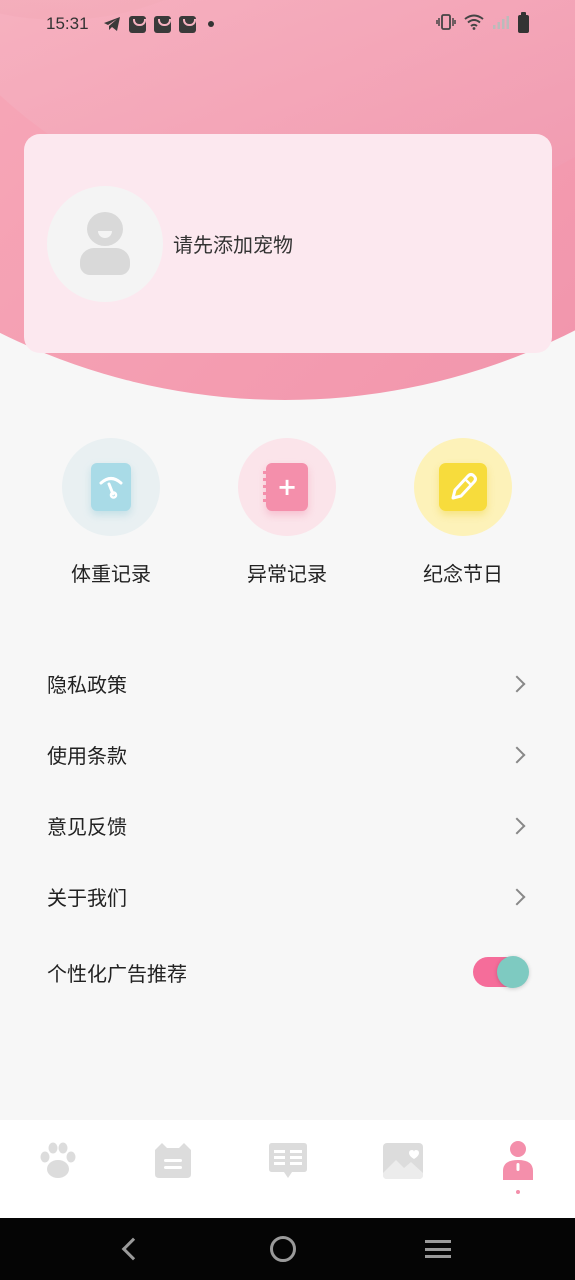 The width and height of the screenshot is (575, 1280). What do you see at coordinates (501, 24) in the screenshot?
I see `signal-icon` at bounding box center [501, 24].